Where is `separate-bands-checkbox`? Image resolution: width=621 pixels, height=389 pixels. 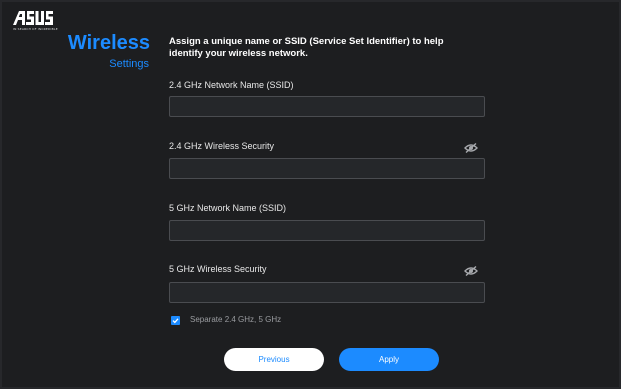
separate-bands-checkbox is located at coordinates (175, 320).